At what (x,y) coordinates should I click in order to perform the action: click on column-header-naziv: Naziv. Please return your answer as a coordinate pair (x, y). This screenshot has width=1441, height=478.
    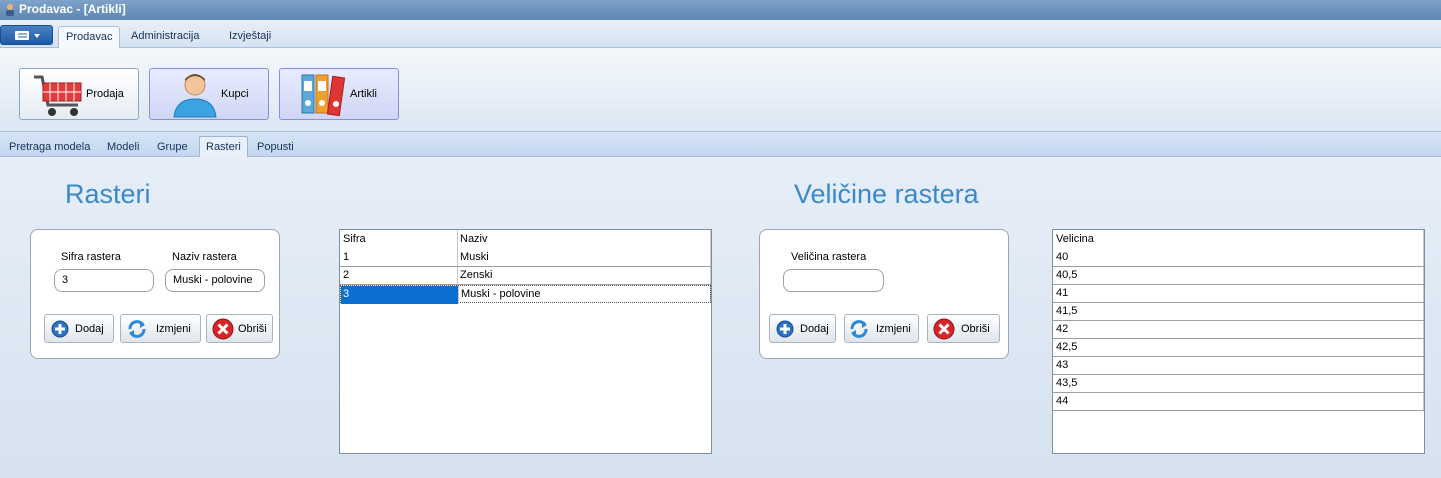
    Looking at the image, I should click on (473, 239).